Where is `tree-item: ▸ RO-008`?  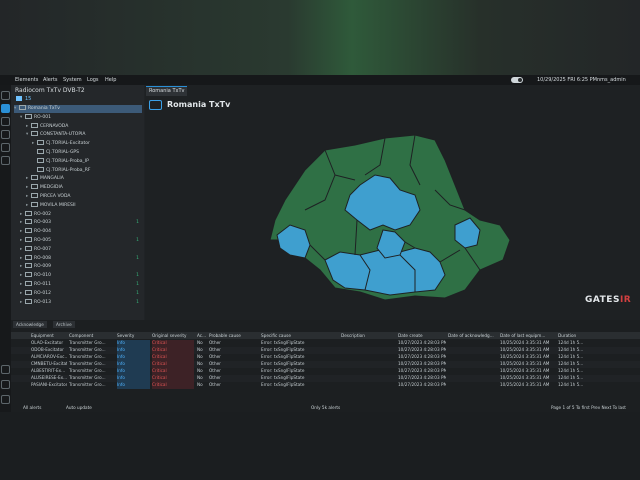
tree-item: ▸ RO-008 is located at coordinates (81, 258).